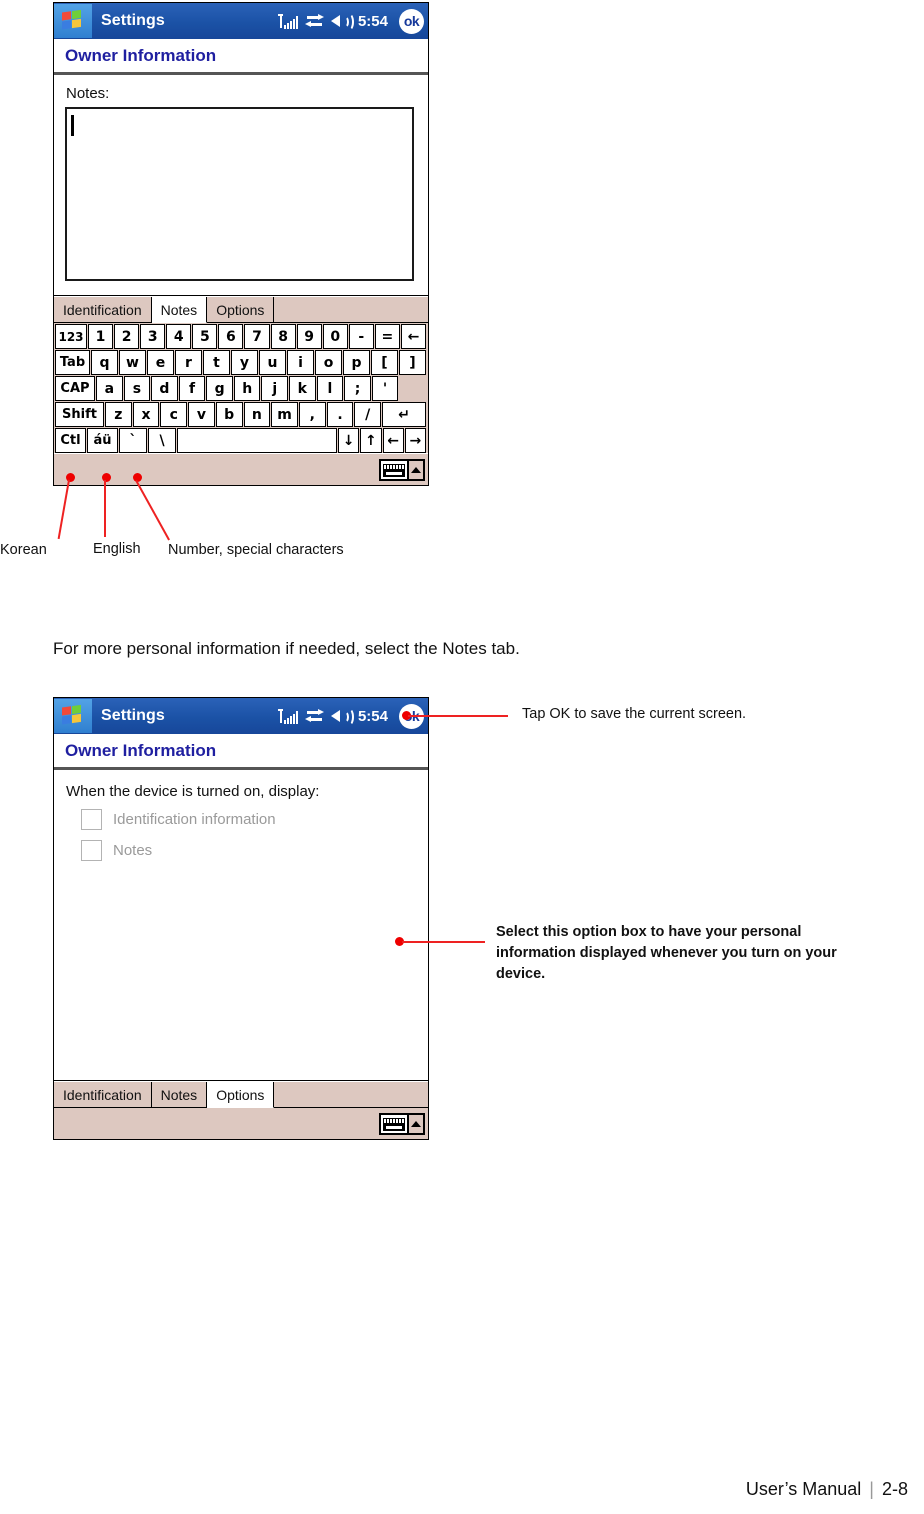 The image size is (924, 1514). What do you see at coordinates (803, 1489) in the screenshot?
I see `footer-manual-label: User’s Manual` at bounding box center [803, 1489].